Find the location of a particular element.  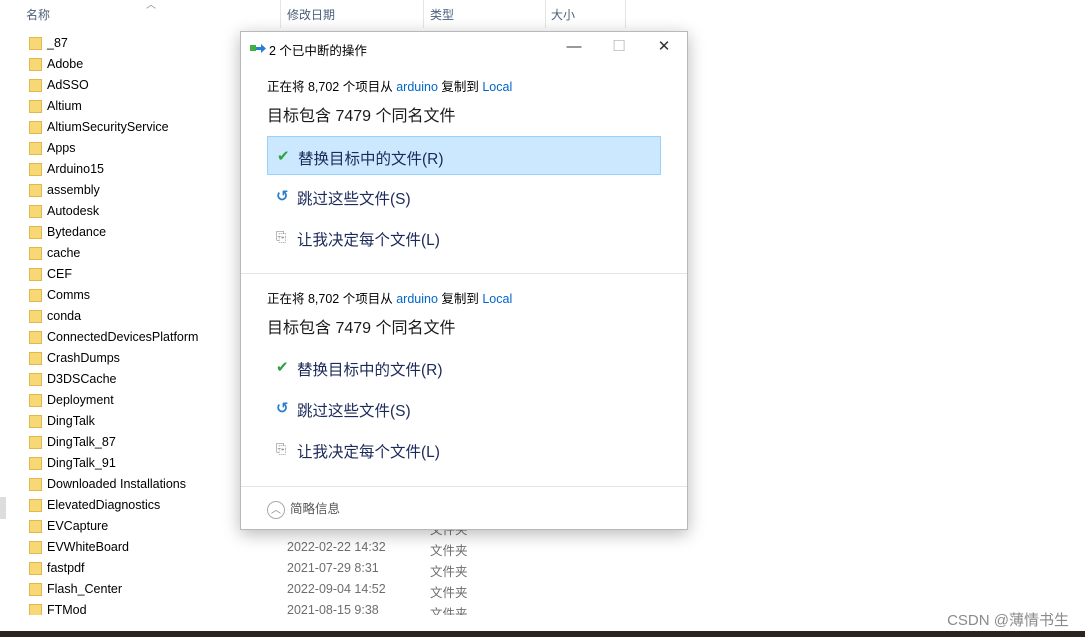

file-name: Flash_Center is located at coordinates (85, 589).